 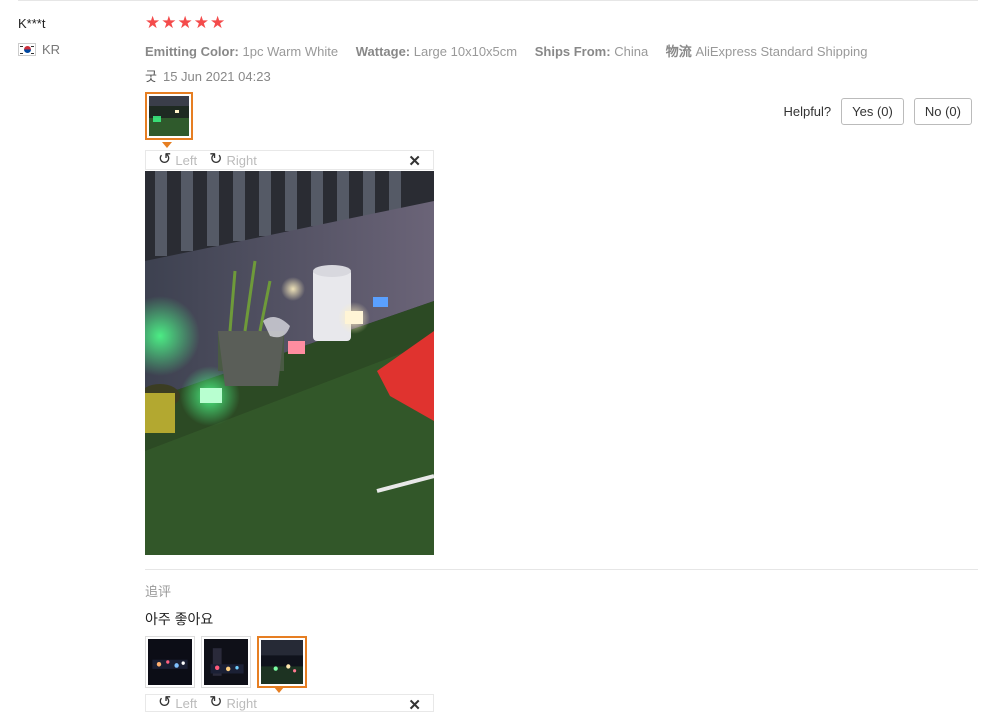 I want to click on helpful-section: Helpful? Yes (0) No (0), so click(x=877, y=111).